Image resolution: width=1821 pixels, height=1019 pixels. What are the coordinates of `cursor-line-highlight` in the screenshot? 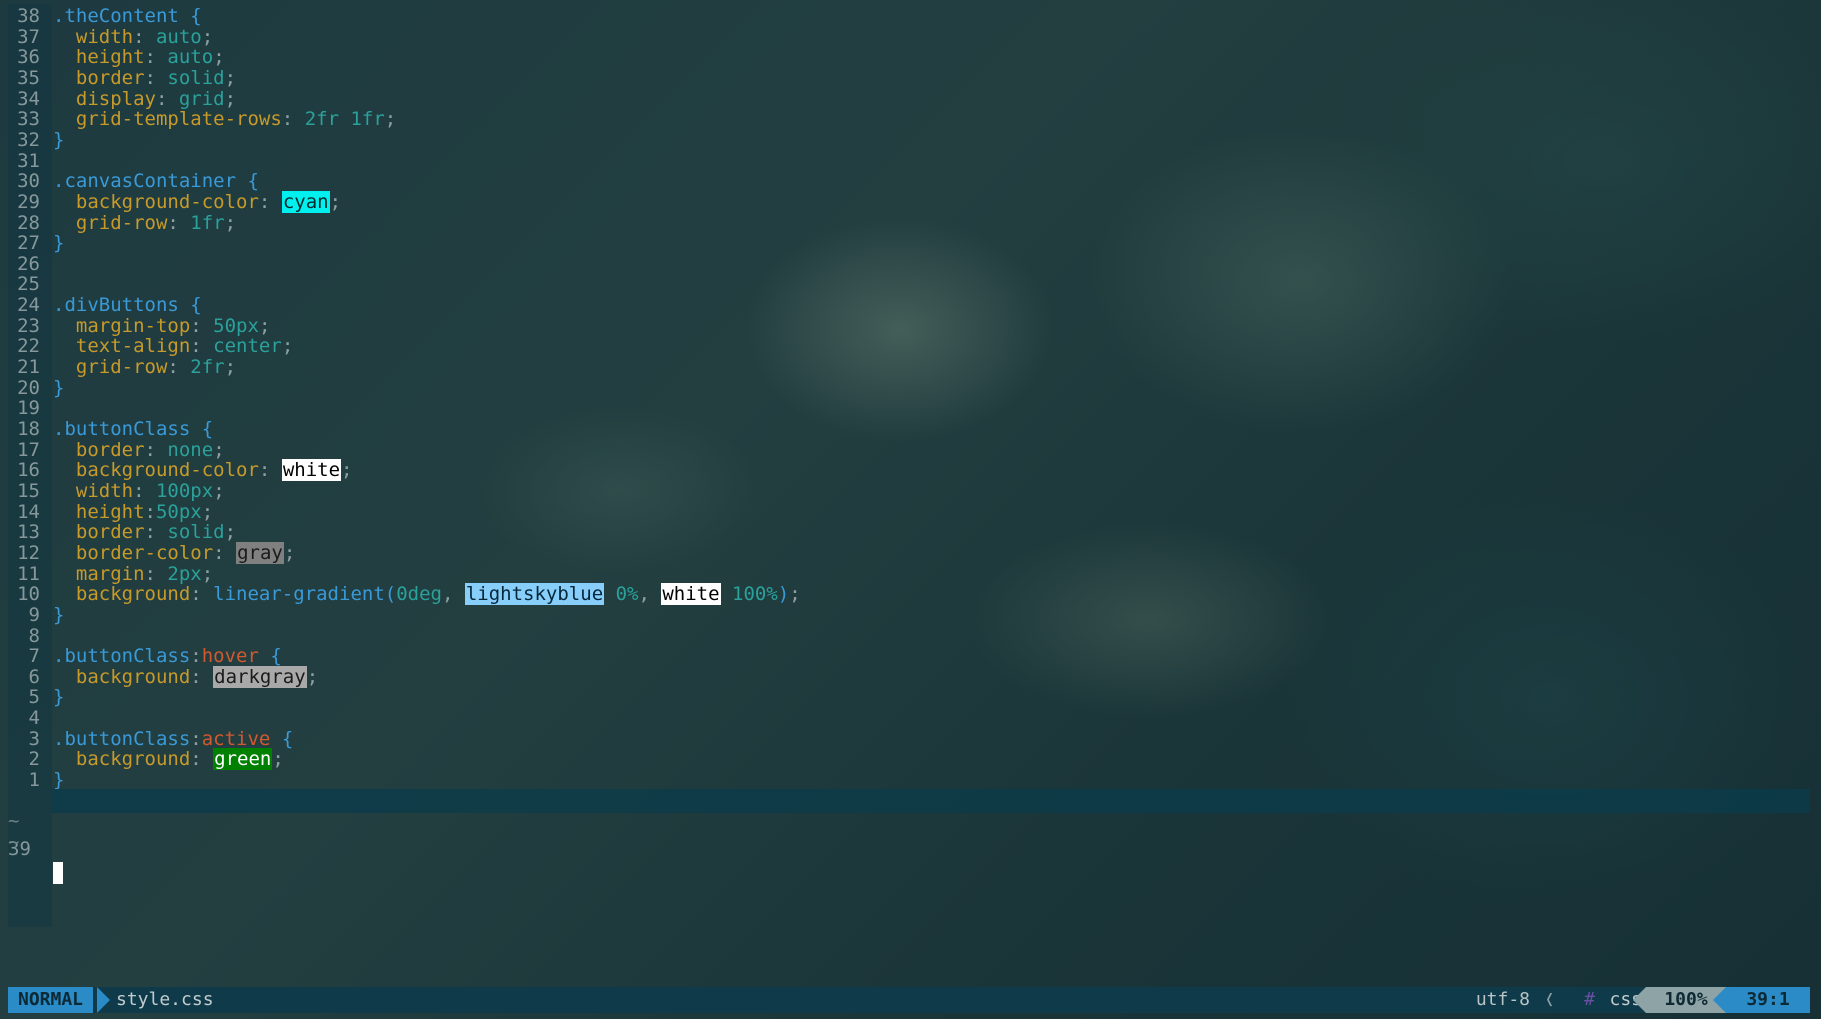 It's located at (931, 800).